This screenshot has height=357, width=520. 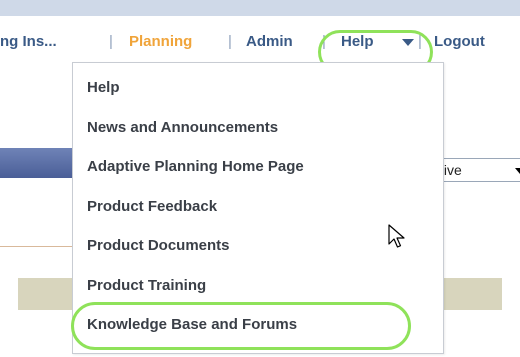 What do you see at coordinates (36, 246) in the screenshot?
I see `divider` at bounding box center [36, 246].